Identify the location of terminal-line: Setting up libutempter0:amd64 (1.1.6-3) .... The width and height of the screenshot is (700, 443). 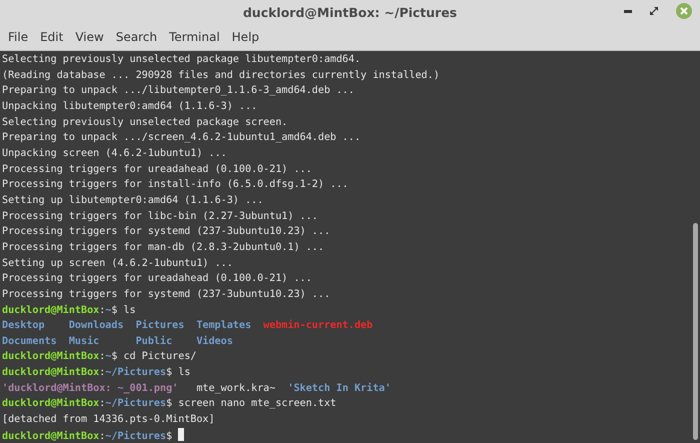
(133, 201).